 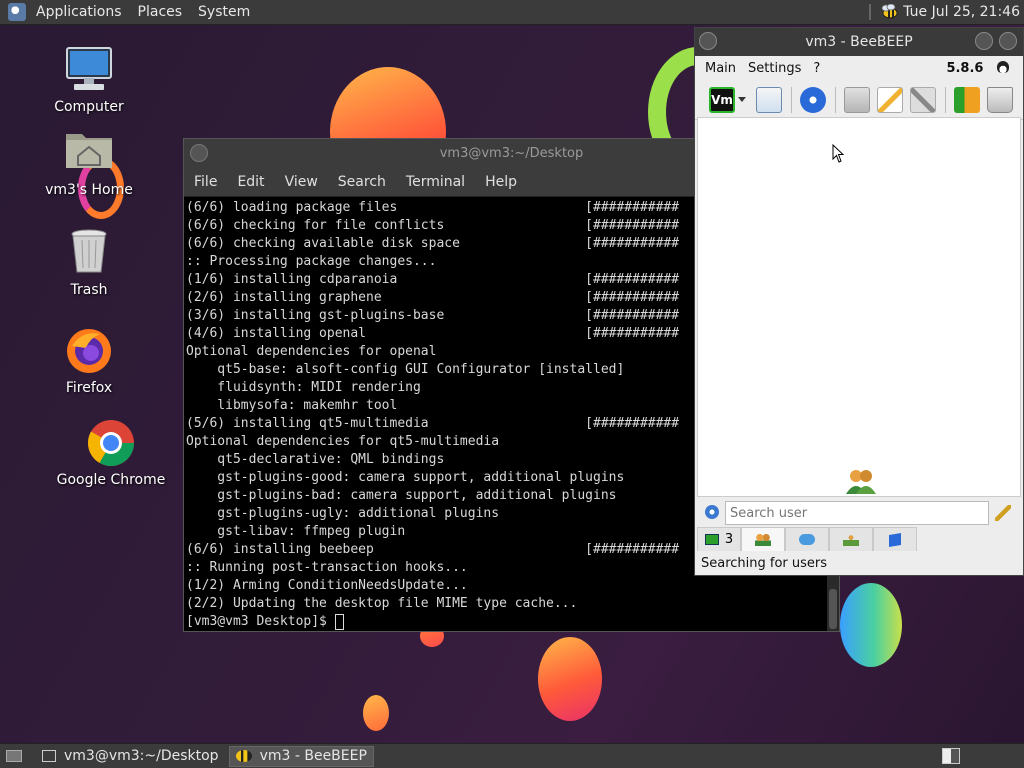 I want to click on task-terminal: vm3@vm3:~/Desktop, so click(x=130, y=756).